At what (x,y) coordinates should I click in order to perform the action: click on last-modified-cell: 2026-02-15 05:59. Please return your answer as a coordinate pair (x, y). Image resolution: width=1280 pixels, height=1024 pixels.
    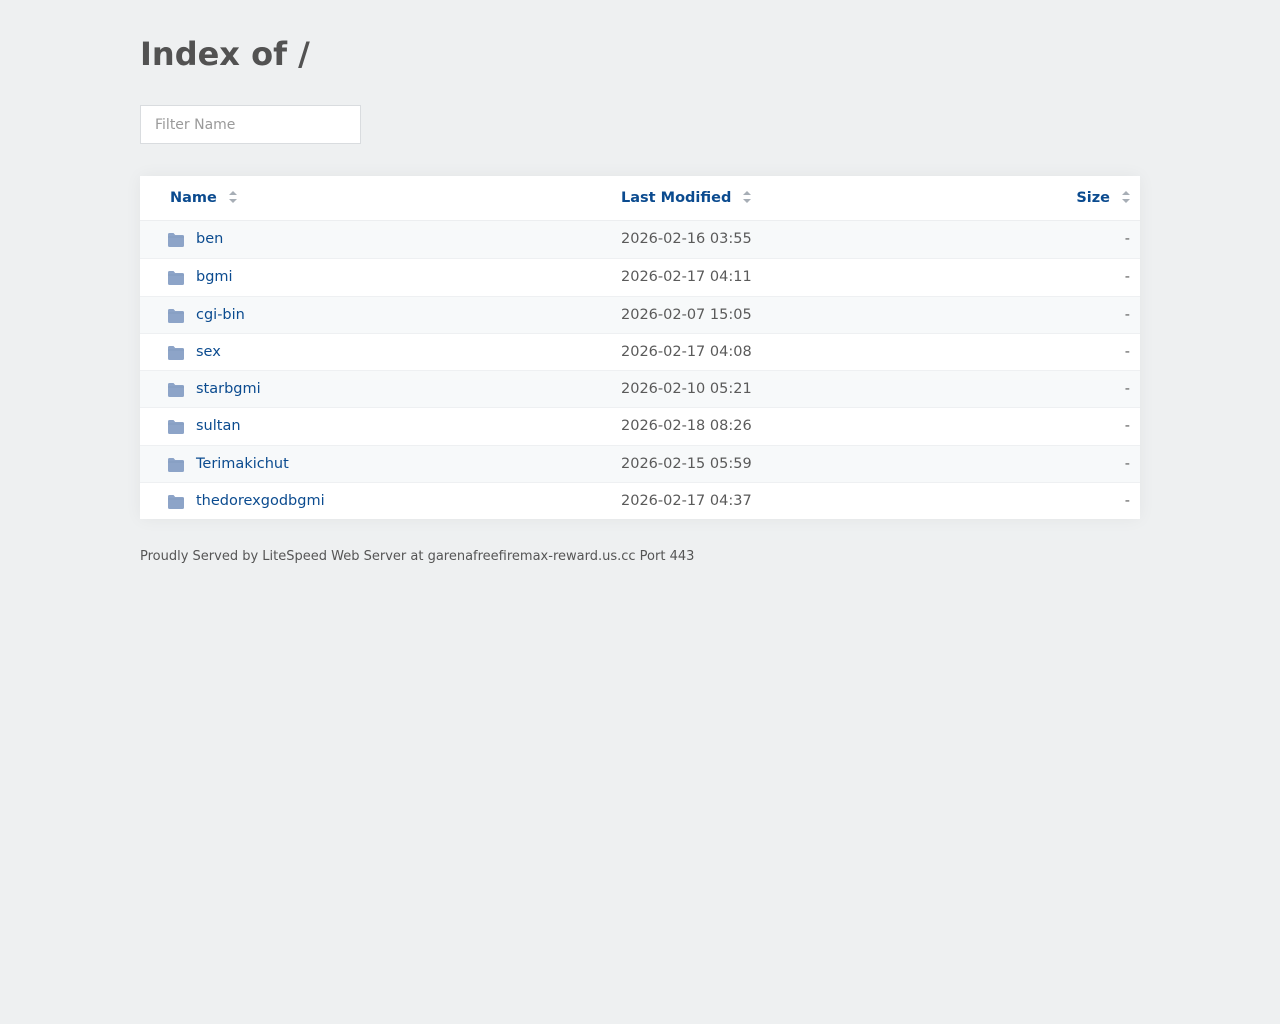
    Looking at the image, I should click on (686, 463).